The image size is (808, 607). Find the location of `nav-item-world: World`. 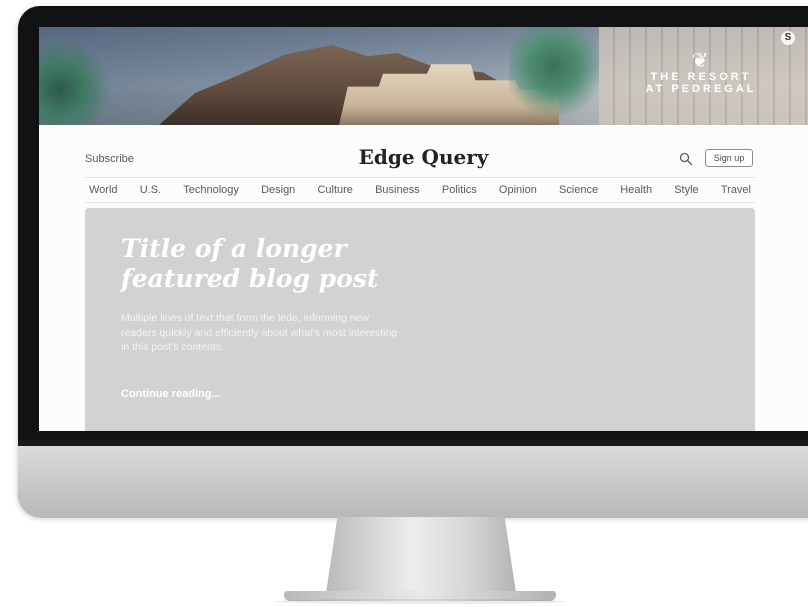

nav-item-world: World is located at coordinates (103, 190).